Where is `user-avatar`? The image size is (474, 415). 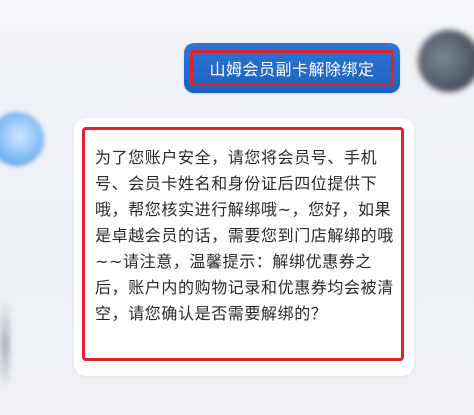 user-avatar is located at coordinates (446, 61).